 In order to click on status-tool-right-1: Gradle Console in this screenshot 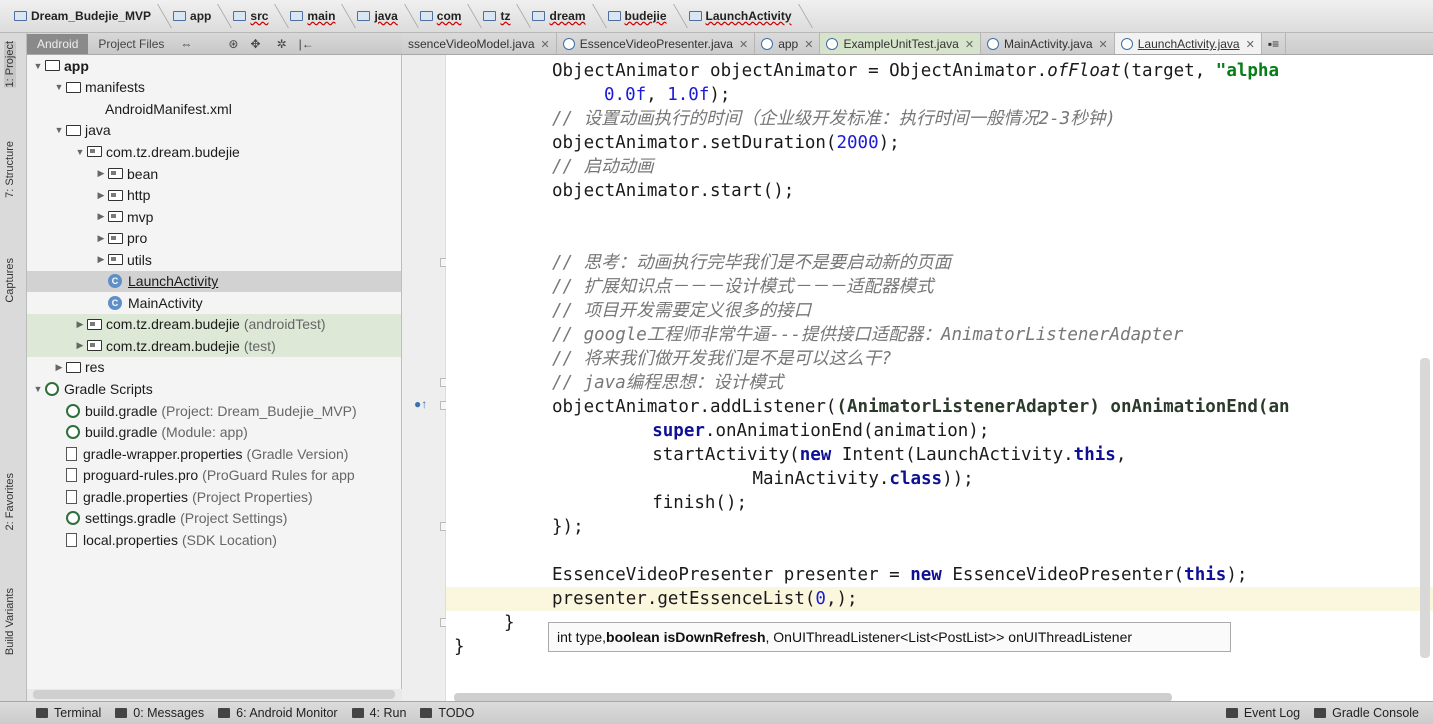, I will do `click(1366, 713)`.